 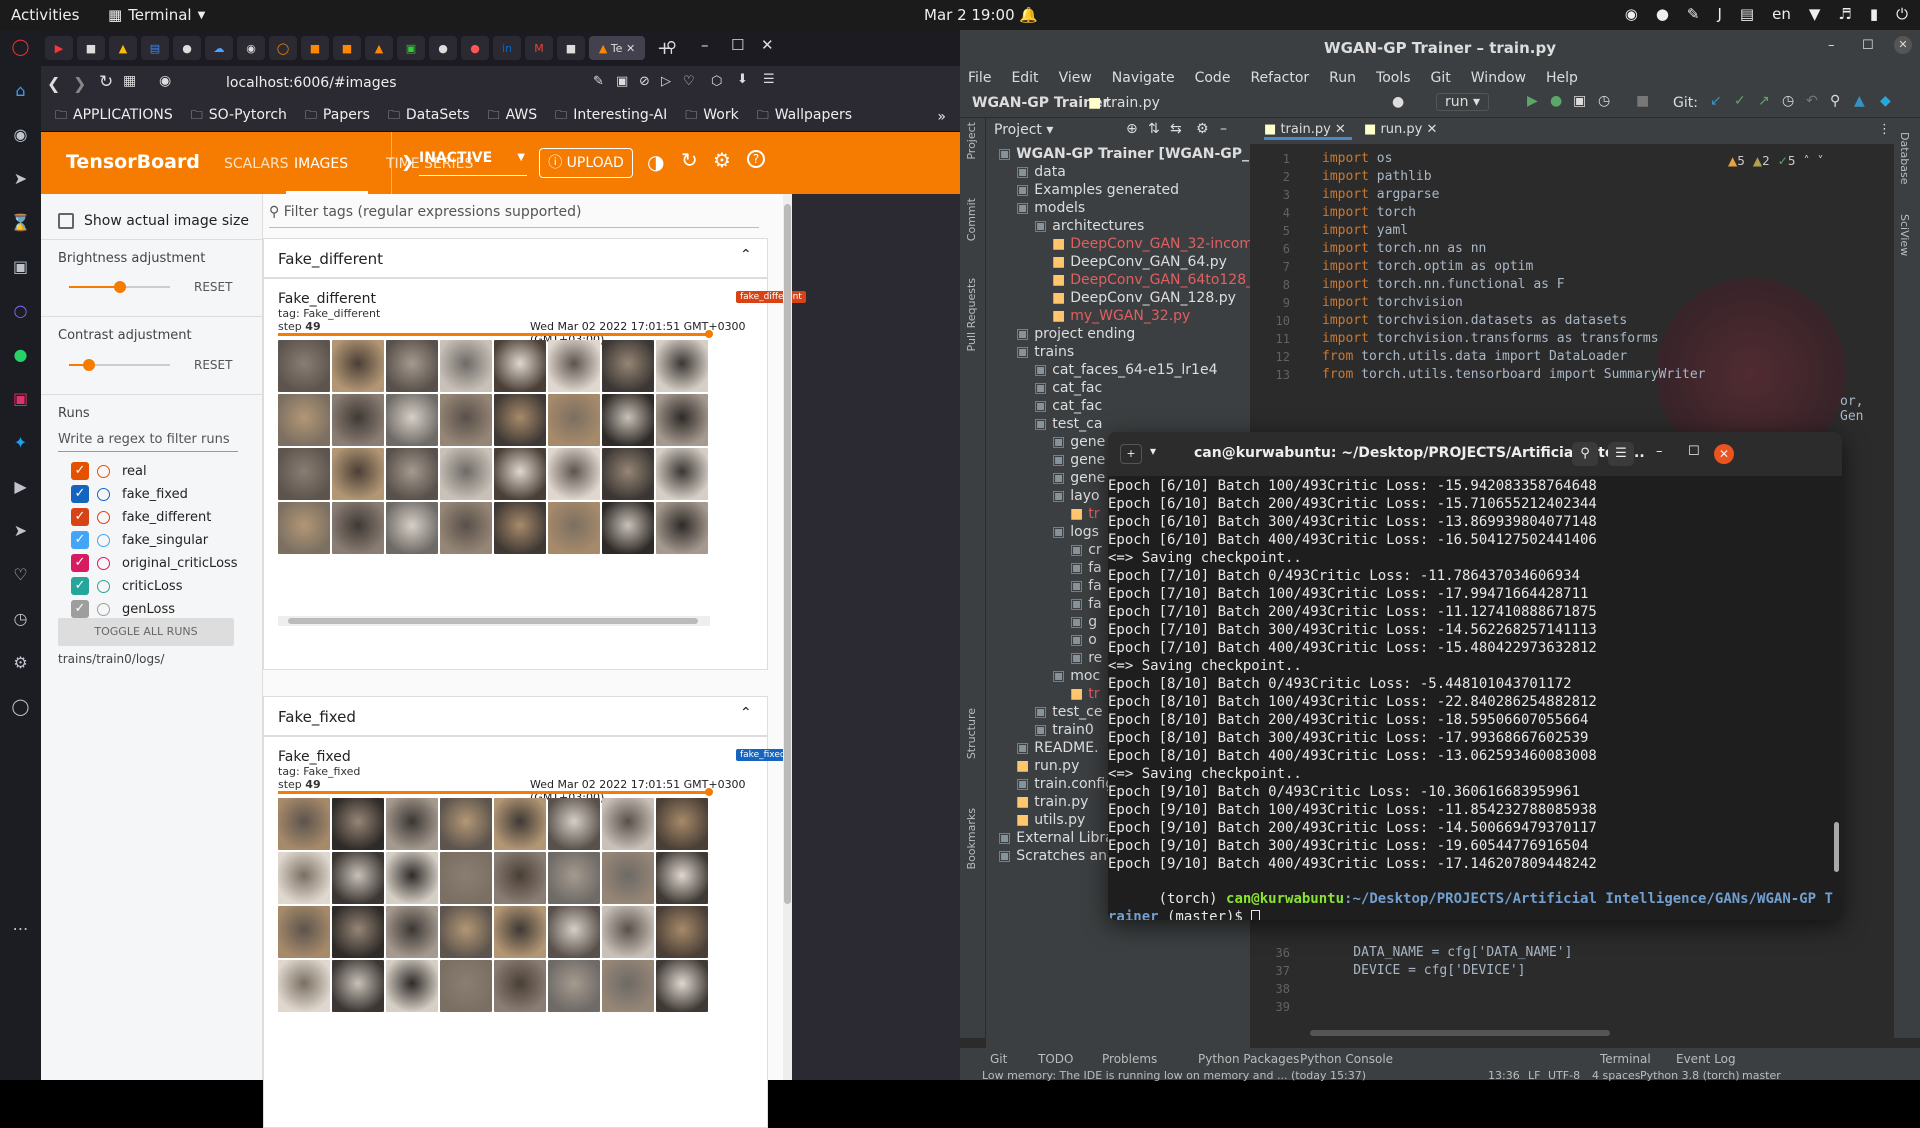 What do you see at coordinates (571, 48) in the screenshot?
I see `tab-site-9: ■` at bounding box center [571, 48].